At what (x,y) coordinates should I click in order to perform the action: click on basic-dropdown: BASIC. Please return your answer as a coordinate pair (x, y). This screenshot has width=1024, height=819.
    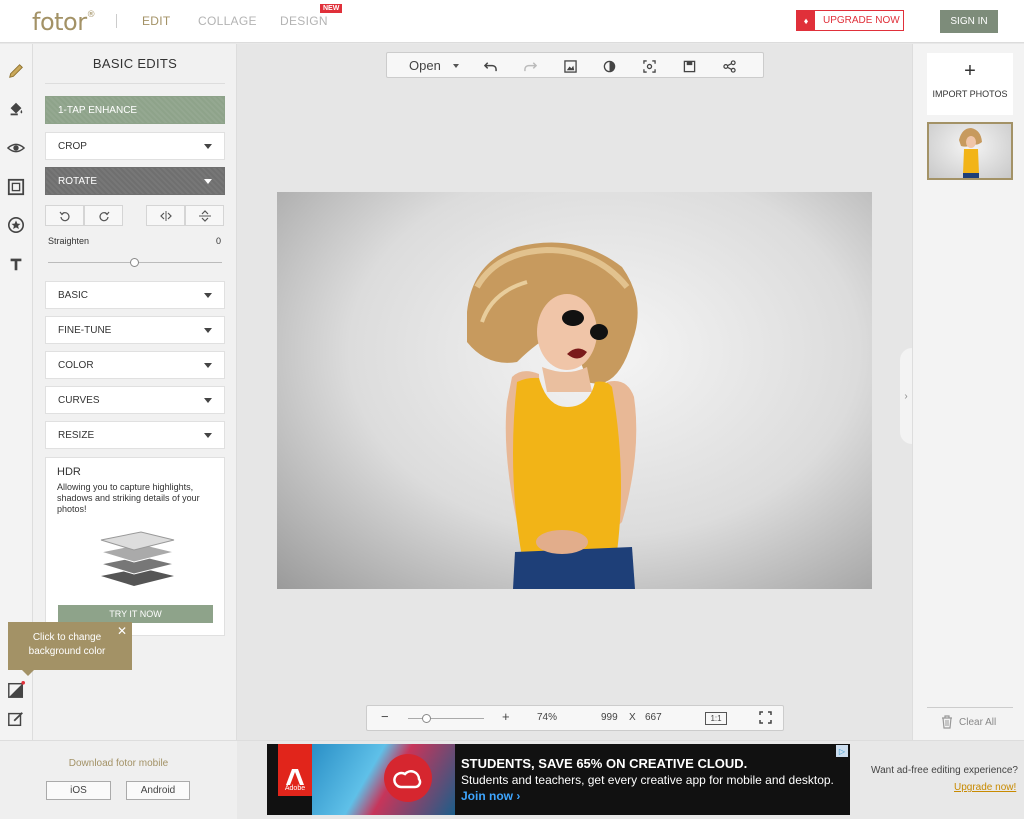
    Looking at the image, I should click on (135, 295).